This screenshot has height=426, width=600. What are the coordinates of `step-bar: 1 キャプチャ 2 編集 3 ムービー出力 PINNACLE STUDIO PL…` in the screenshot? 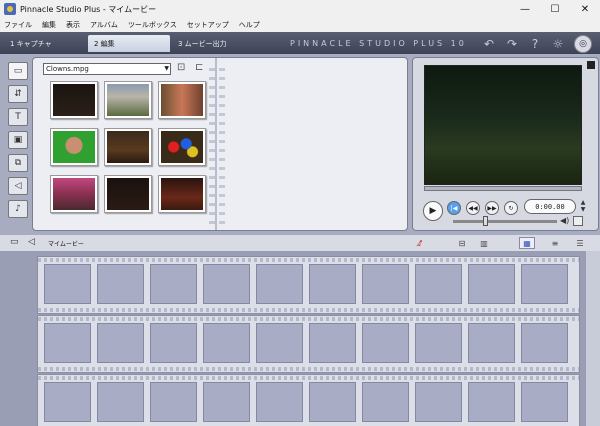 It's located at (300, 43).